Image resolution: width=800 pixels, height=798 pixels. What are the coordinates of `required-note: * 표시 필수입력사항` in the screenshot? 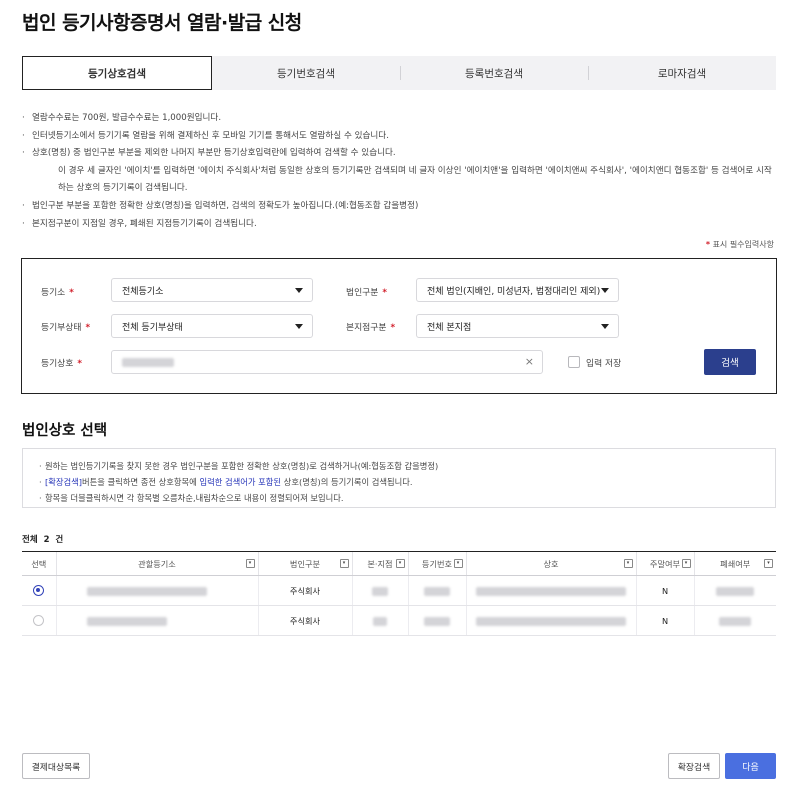 It's located at (740, 244).